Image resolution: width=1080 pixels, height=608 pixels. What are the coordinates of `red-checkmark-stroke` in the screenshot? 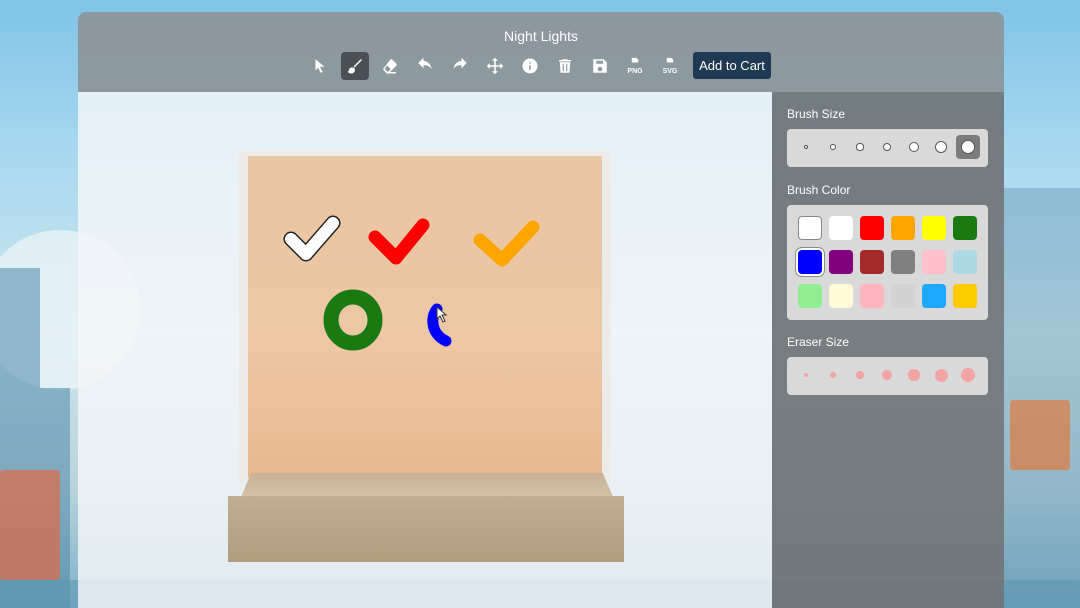 It's located at (399, 241).